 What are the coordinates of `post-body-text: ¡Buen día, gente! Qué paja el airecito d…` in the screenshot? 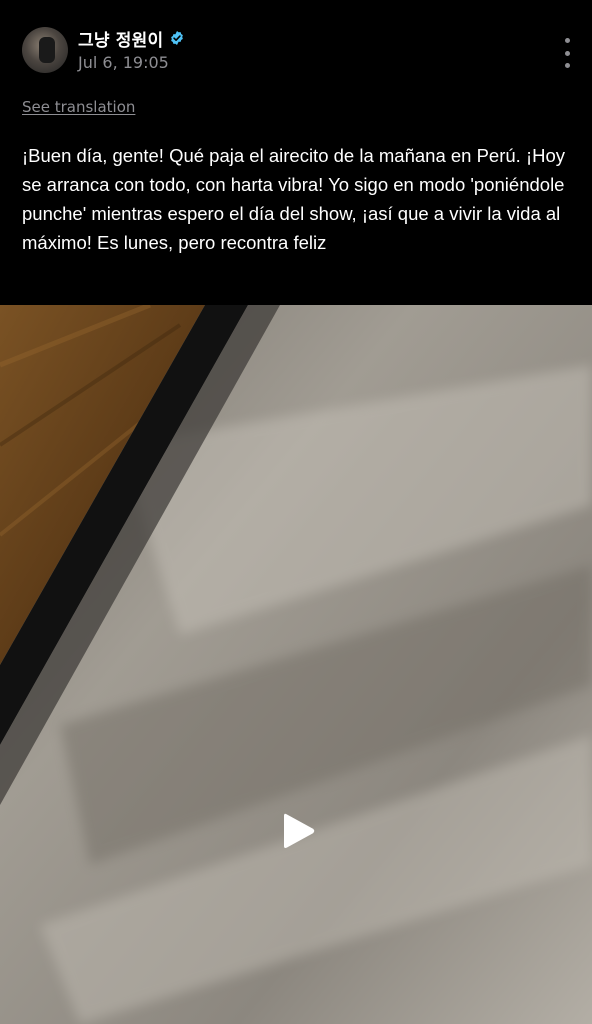 It's located at (294, 199).